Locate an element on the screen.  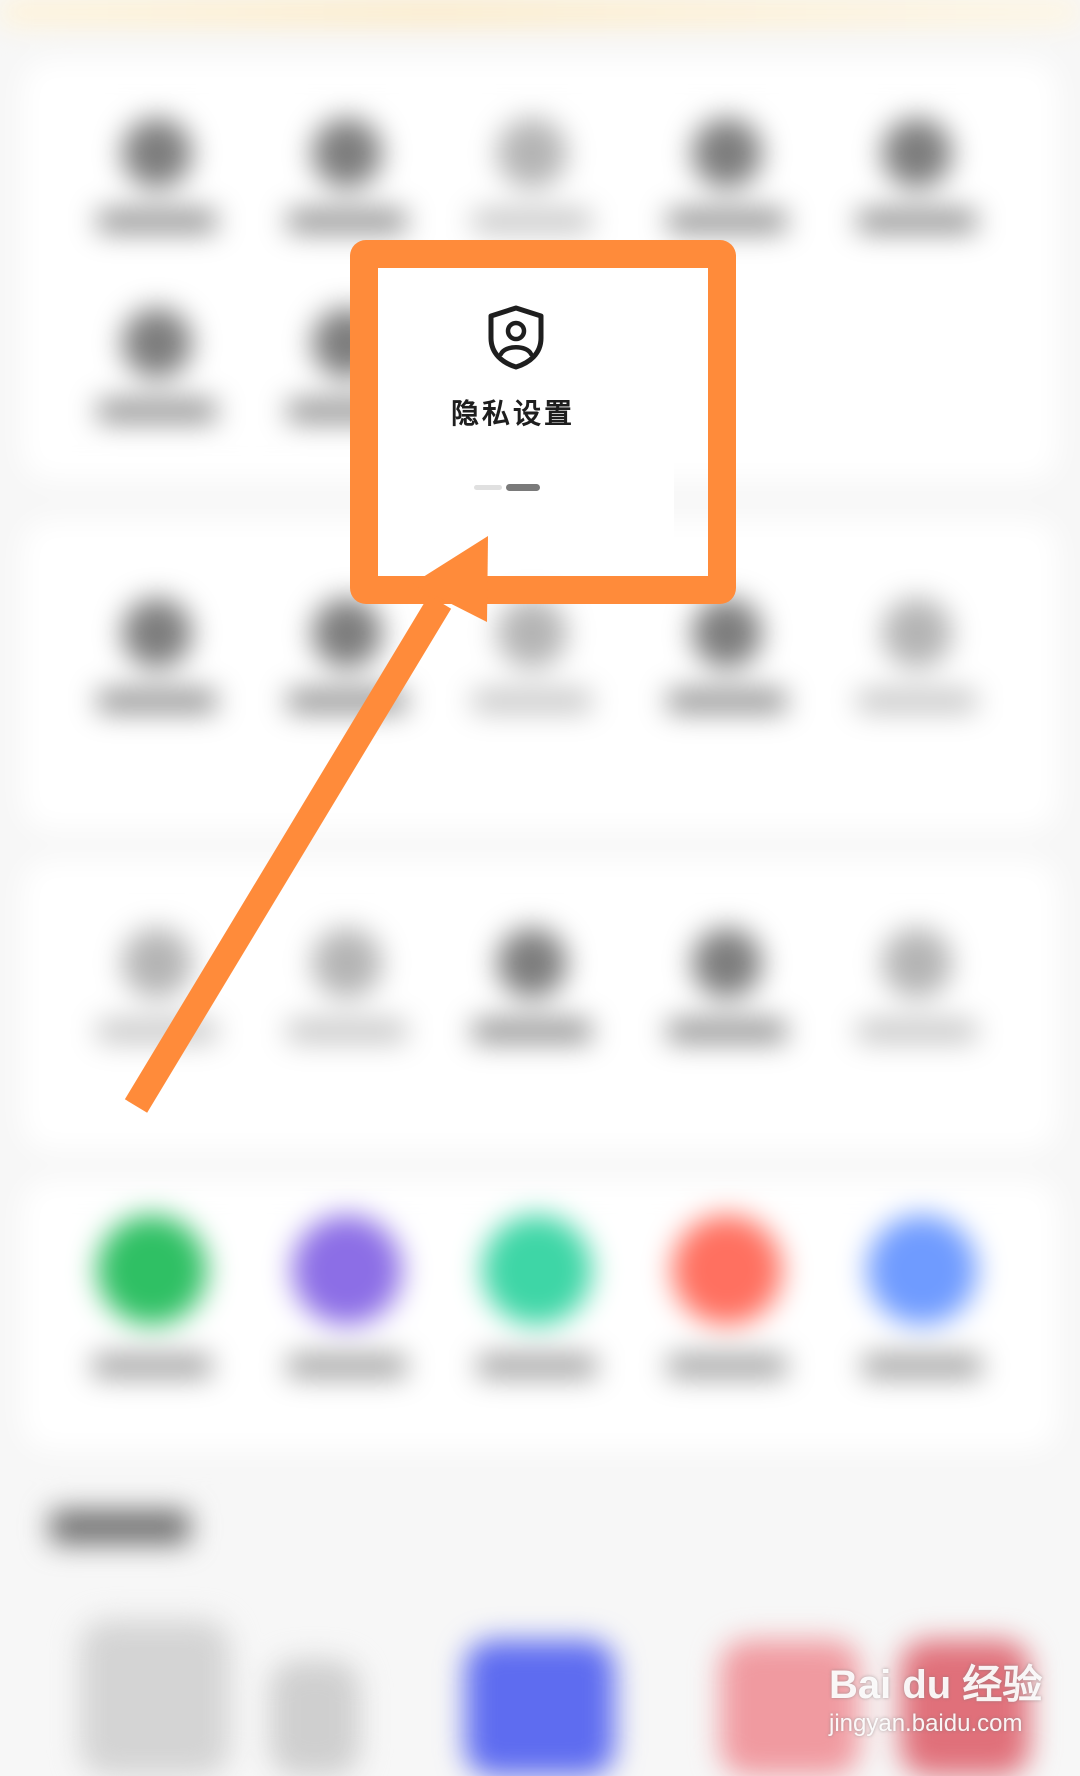
baidu-watermark: Bai du 经验 jingyan.baidu.com is located at coordinates (945, 1707).